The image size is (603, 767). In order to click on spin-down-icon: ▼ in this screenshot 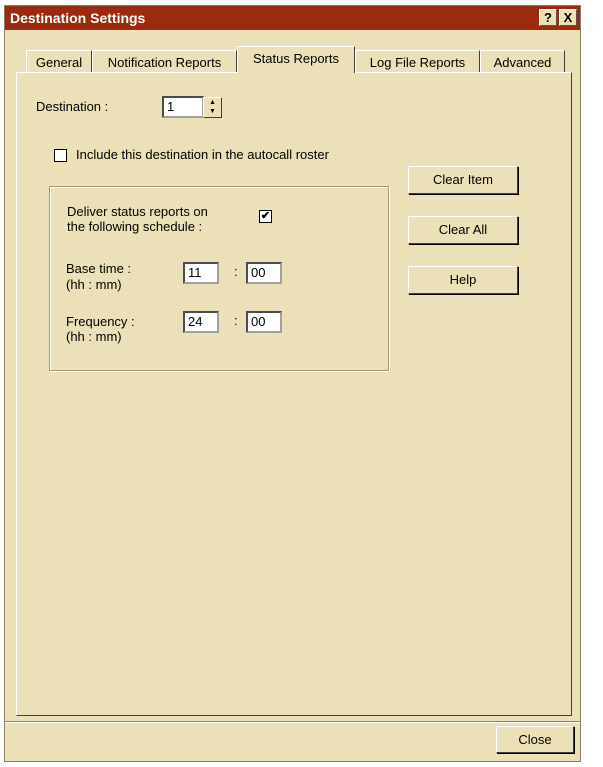, I will do `click(212, 111)`.